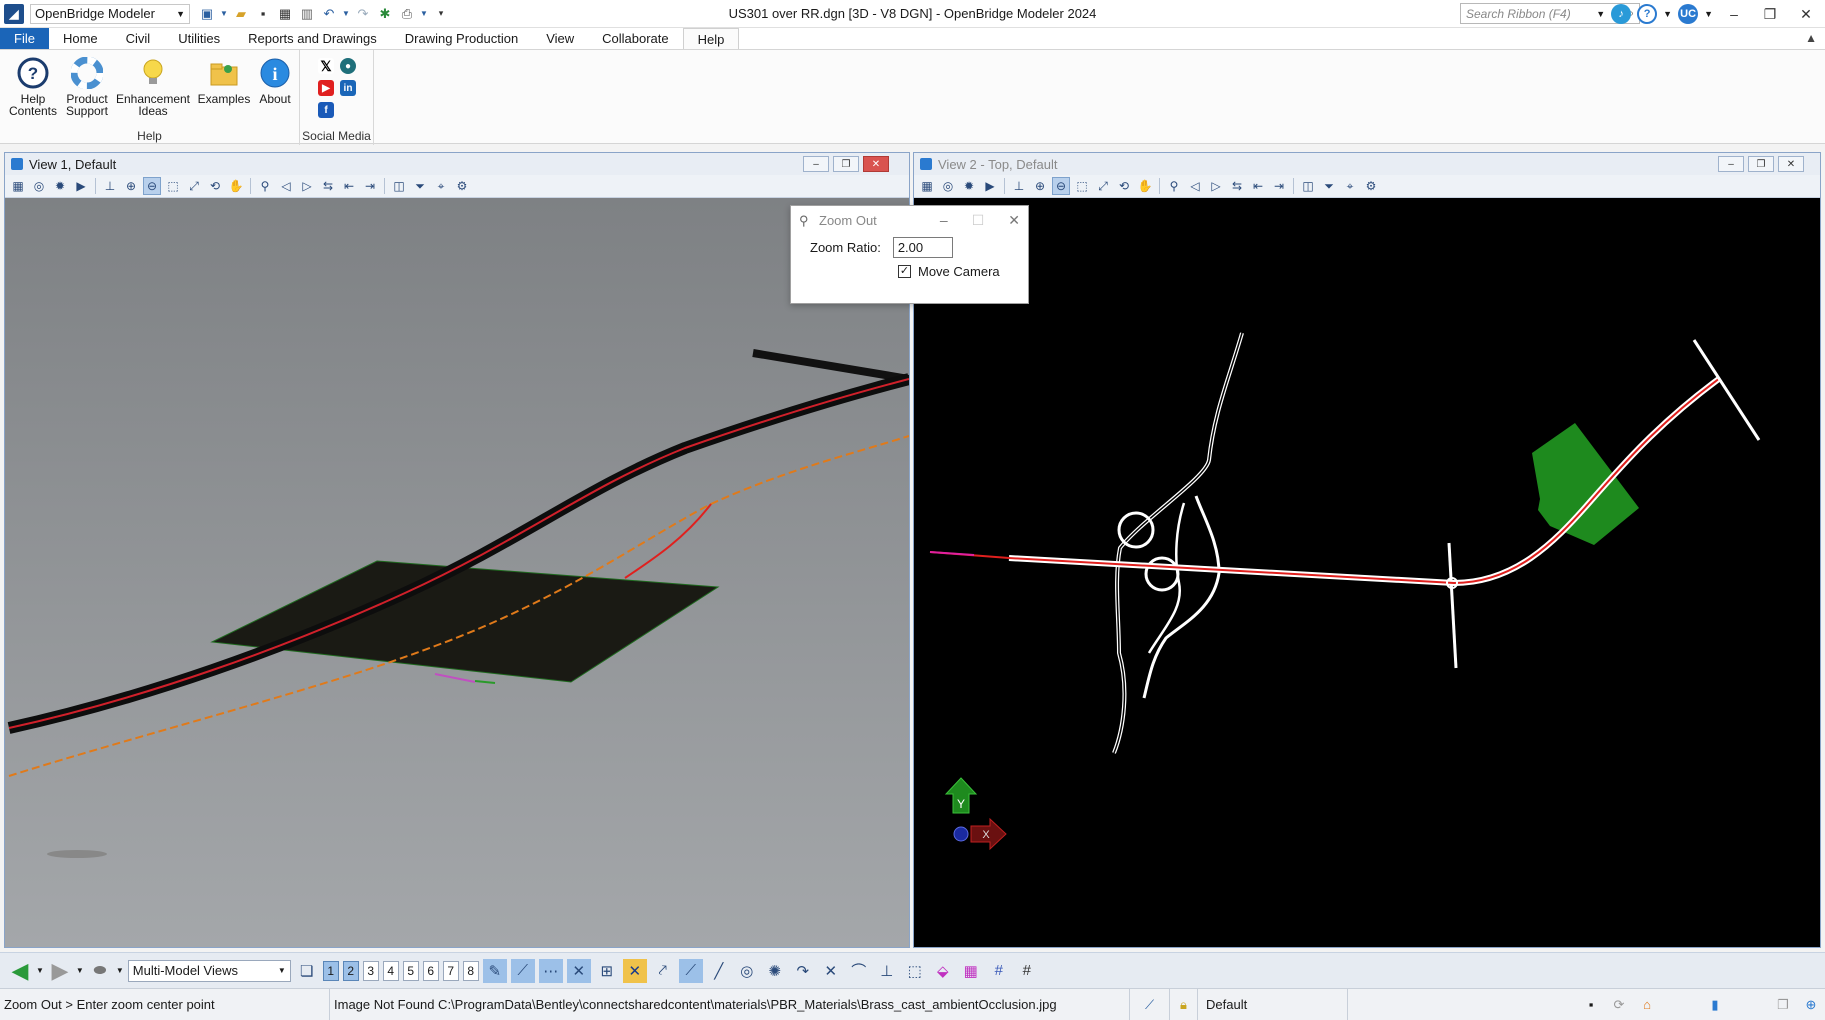 Image resolution: width=1825 pixels, height=1020 pixels. I want to click on notification-bell-icon: ♪, so click(1621, 14).